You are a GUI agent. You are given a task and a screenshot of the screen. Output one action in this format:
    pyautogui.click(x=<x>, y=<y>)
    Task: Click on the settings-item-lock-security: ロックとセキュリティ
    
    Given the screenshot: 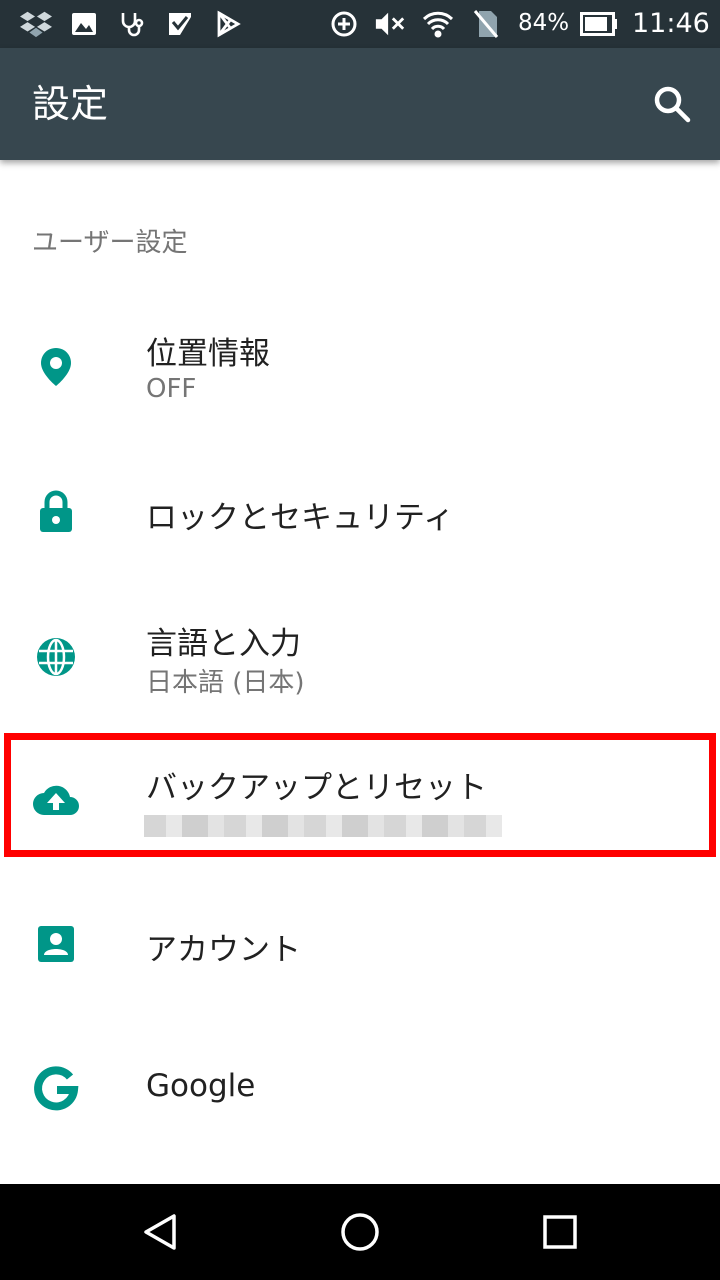 What is the action you would take?
    pyautogui.click(x=360, y=512)
    